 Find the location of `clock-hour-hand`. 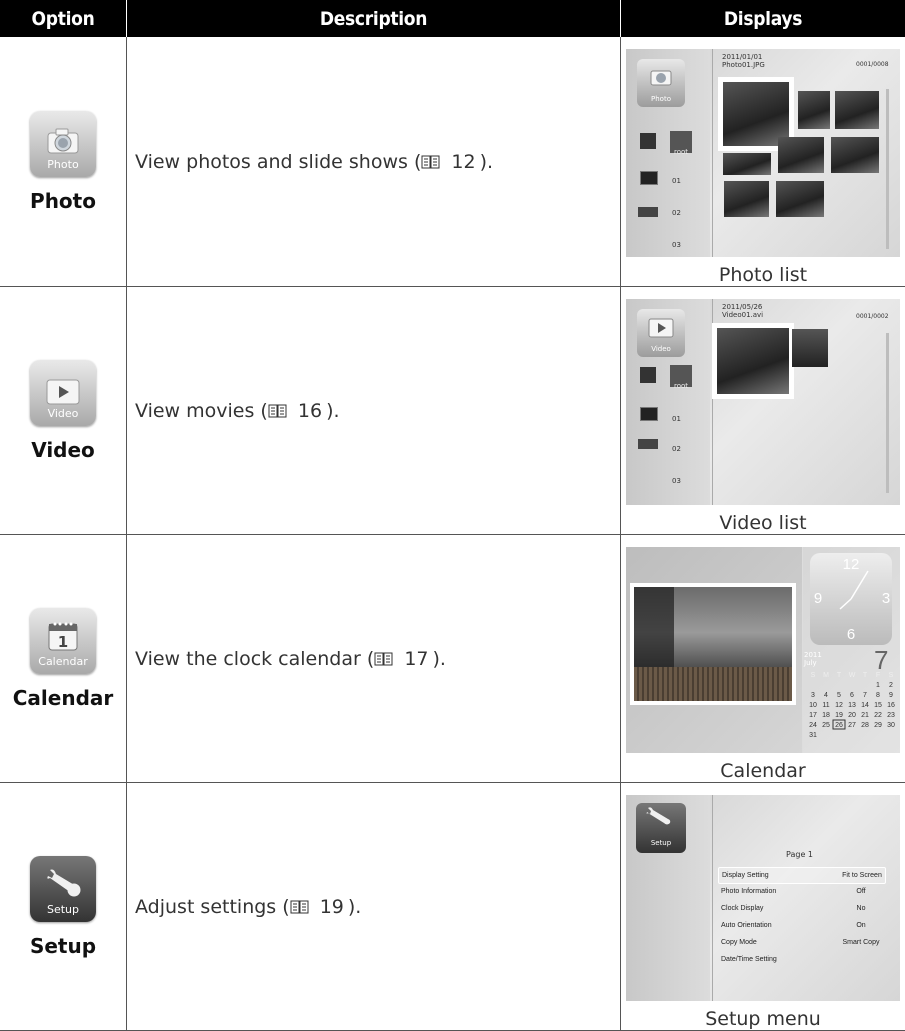

clock-hour-hand is located at coordinates (845, 604).